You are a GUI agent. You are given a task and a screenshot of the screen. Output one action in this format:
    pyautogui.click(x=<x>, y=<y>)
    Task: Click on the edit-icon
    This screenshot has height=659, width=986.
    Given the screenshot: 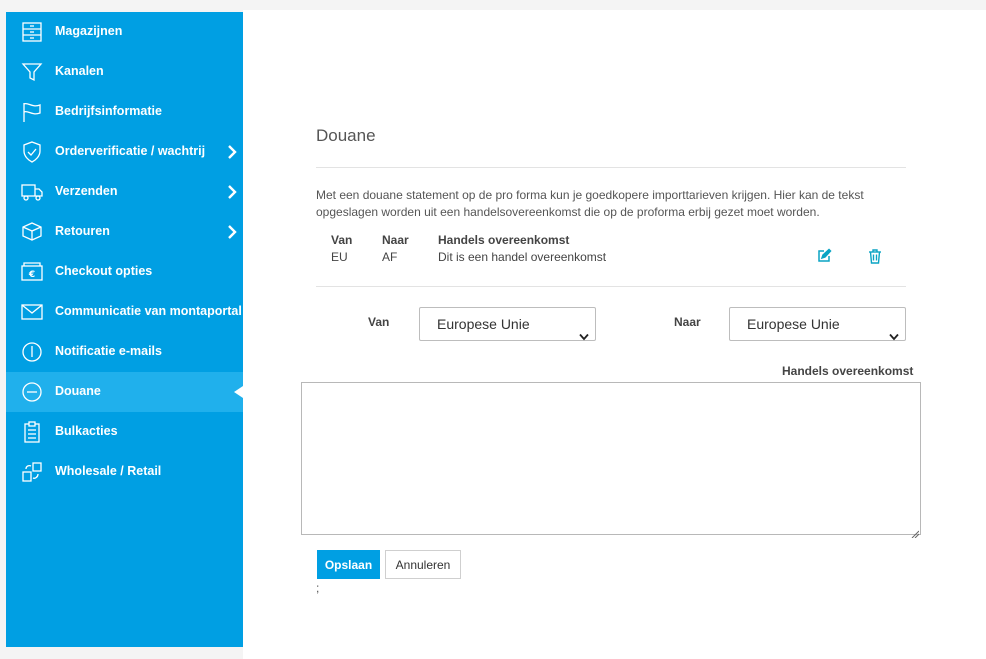 What is the action you would take?
    pyautogui.click(x=824, y=256)
    